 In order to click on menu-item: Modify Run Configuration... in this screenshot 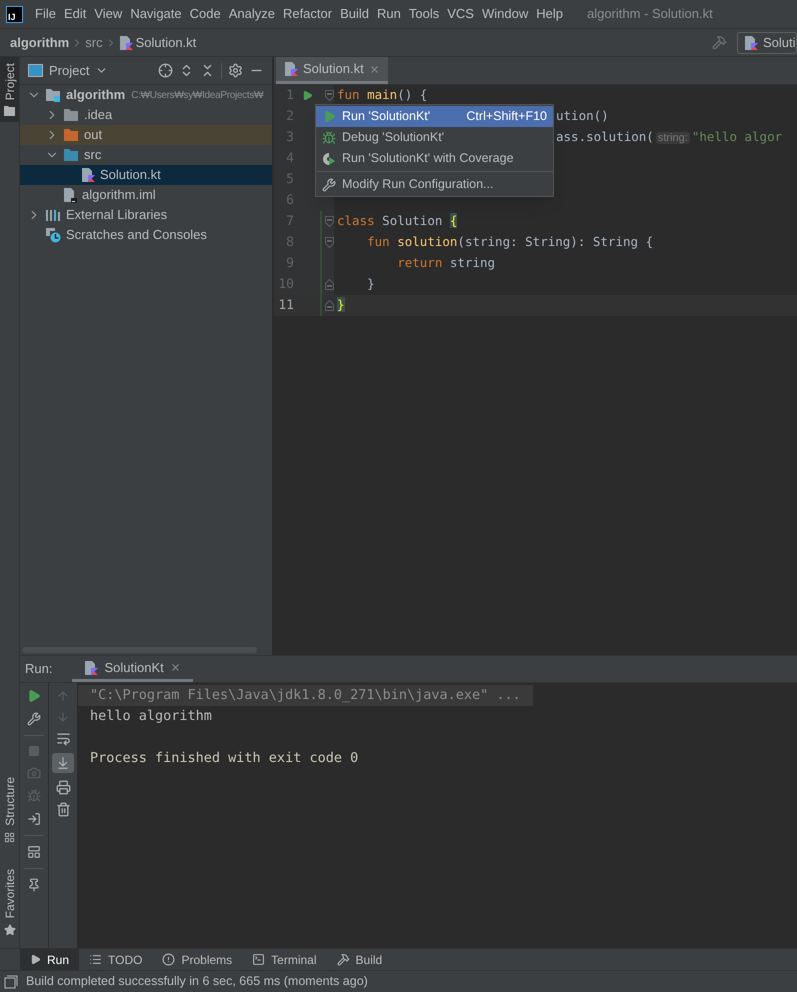, I will do `click(434, 184)`.